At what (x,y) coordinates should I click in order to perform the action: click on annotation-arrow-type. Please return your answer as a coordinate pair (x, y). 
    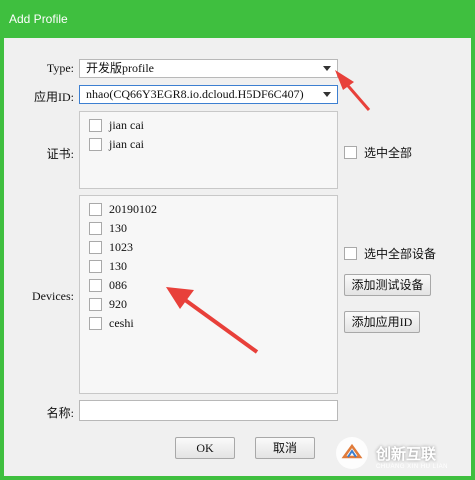
    Looking at the image, I should click on (353, 90).